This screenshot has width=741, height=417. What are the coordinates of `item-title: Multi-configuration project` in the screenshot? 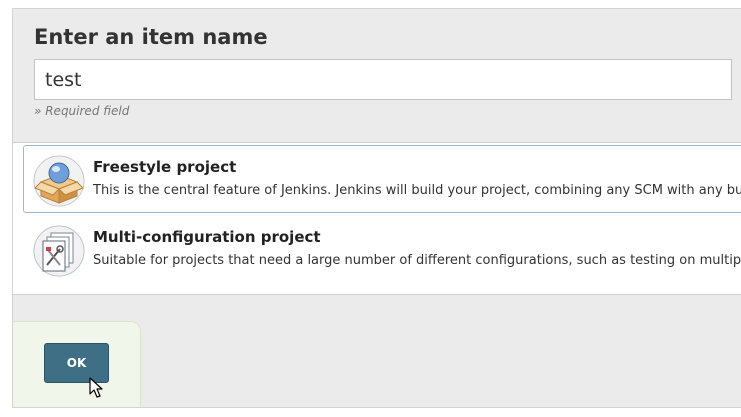 It's located at (207, 237).